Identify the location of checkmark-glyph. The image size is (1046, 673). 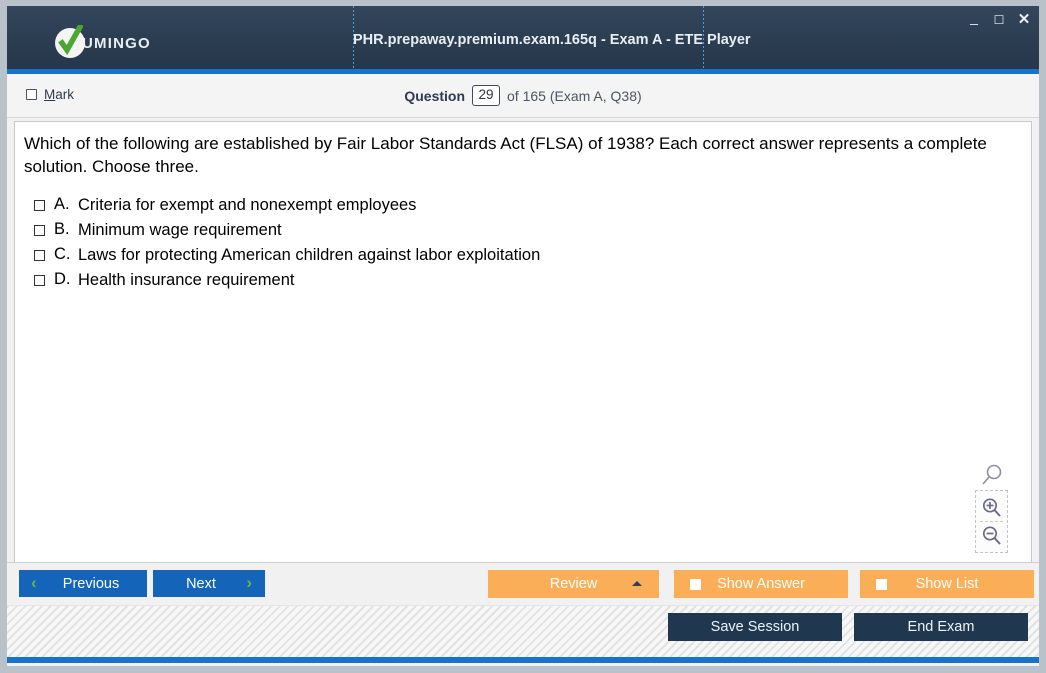
(70, 40).